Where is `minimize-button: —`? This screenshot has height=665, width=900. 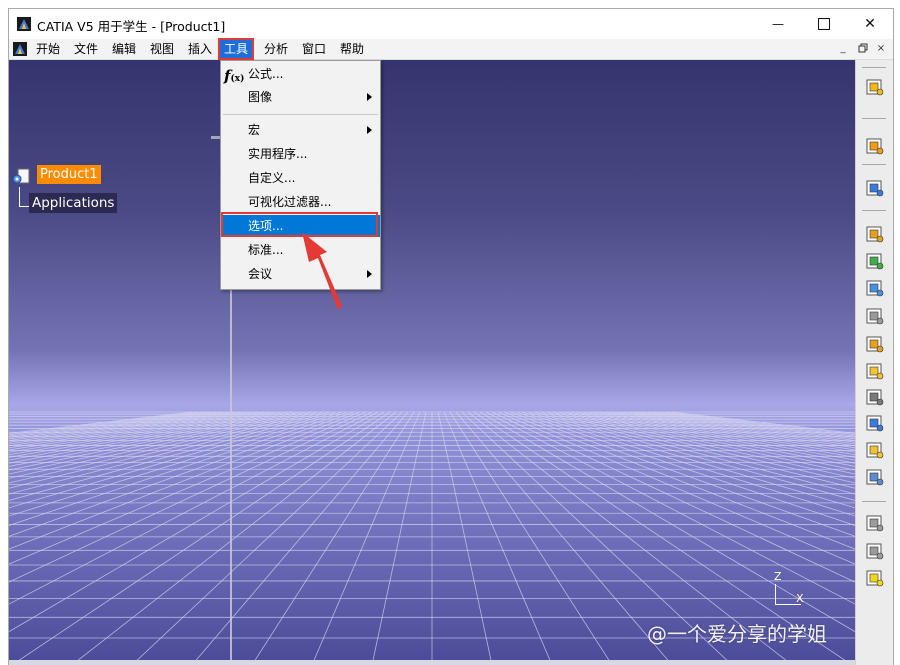 minimize-button: — is located at coordinates (778, 24).